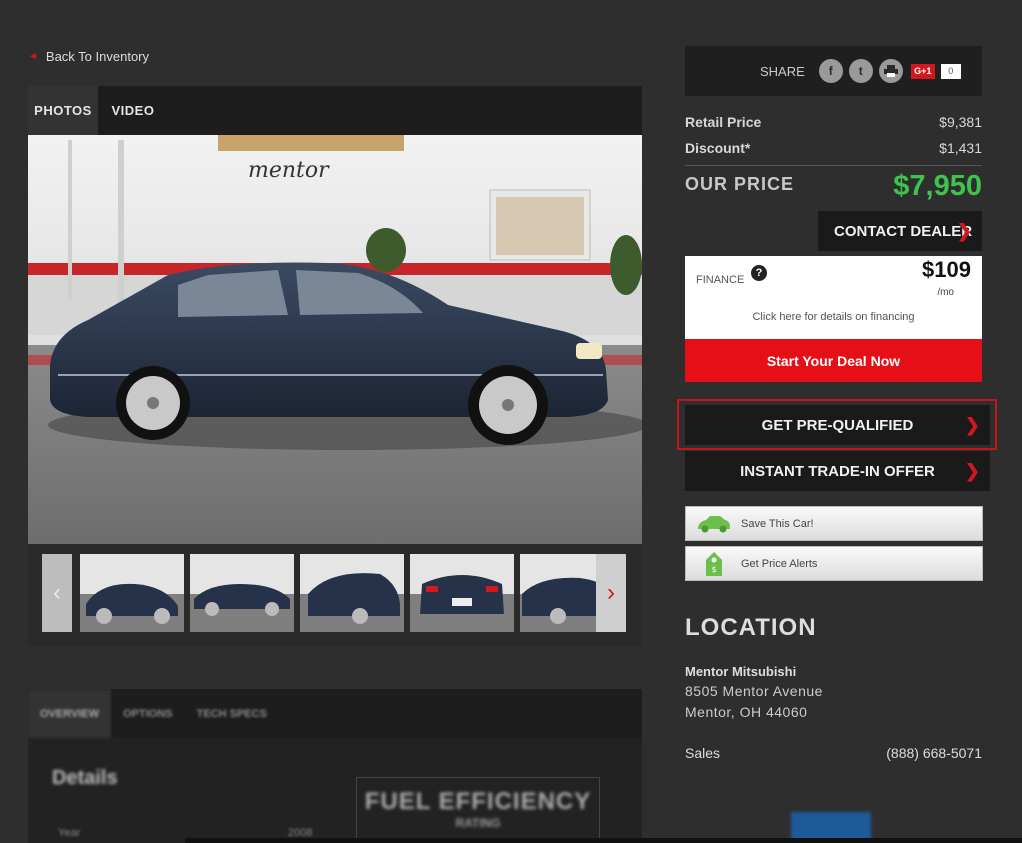 The width and height of the screenshot is (1022, 843). Describe the element at coordinates (890, 71) in the screenshot. I see `print-icon` at that location.